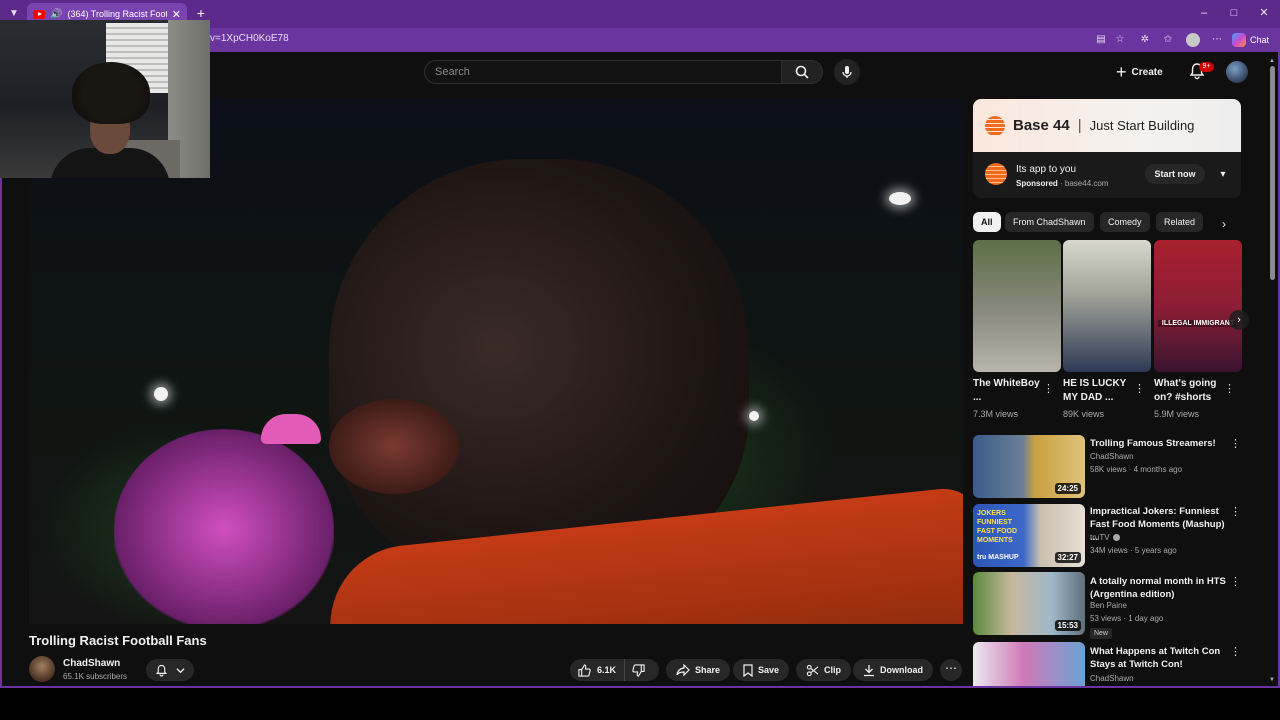 Image resolution: width=1280 pixels, height=720 pixels. I want to click on subscription-notification-button, so click(170, 670).